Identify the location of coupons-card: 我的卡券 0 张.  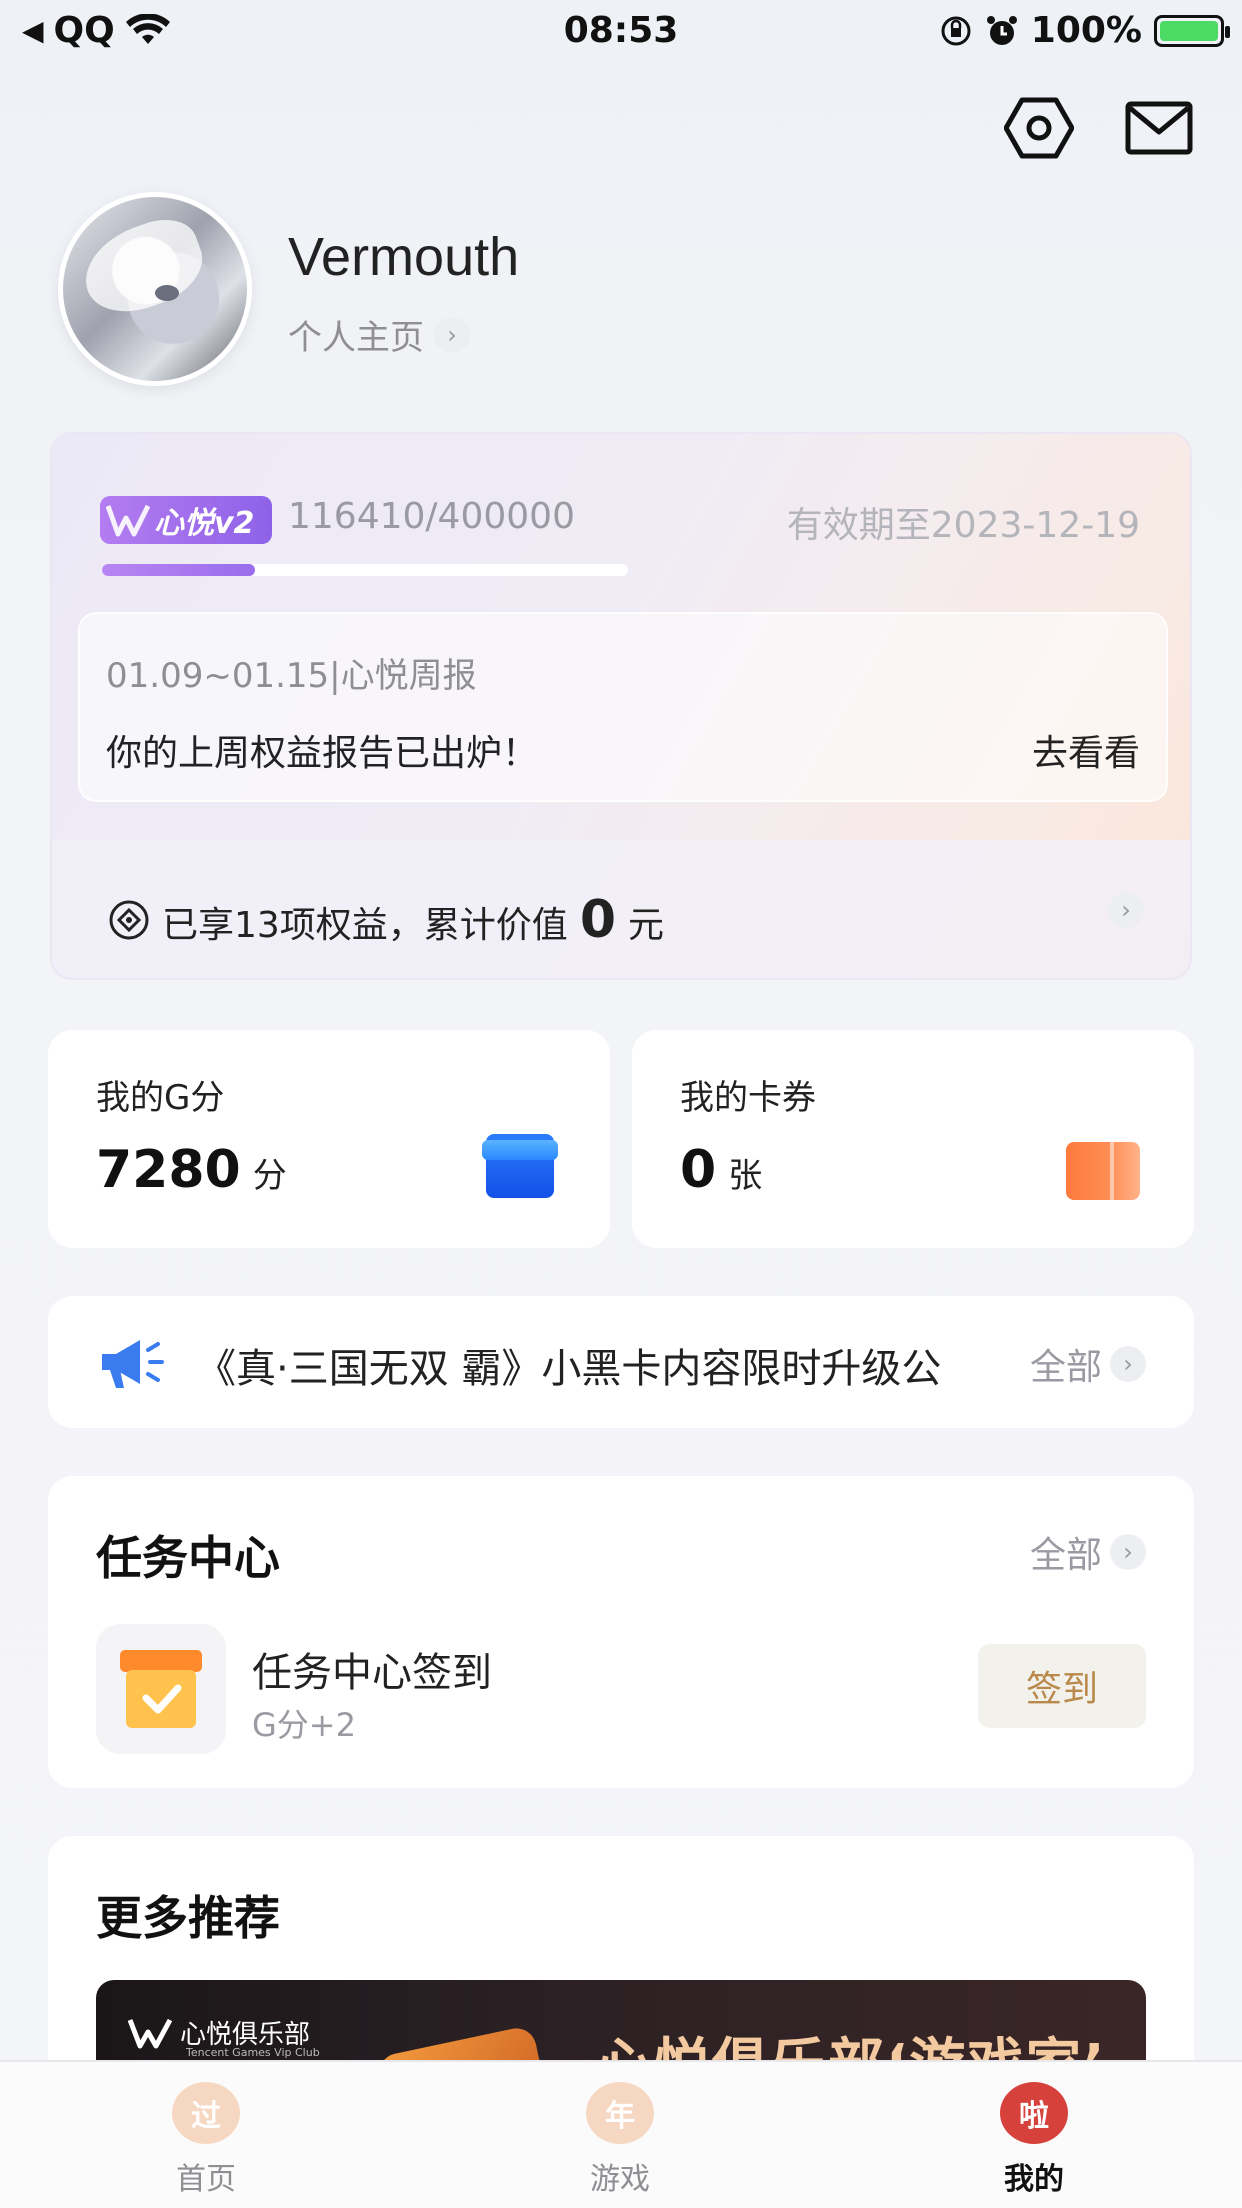
(913, 1139).